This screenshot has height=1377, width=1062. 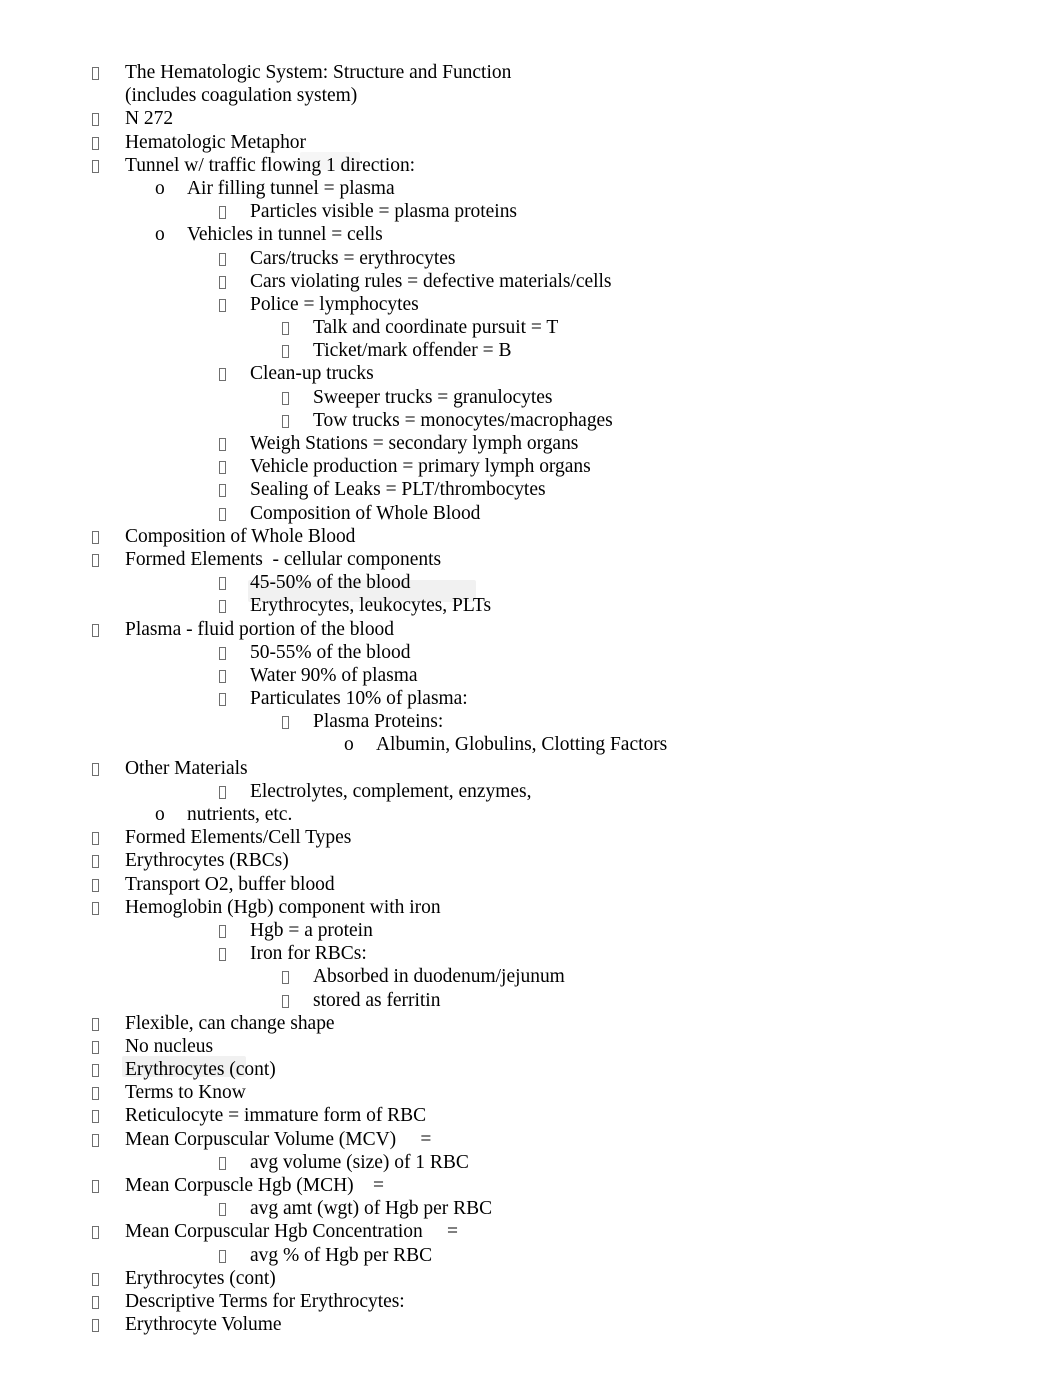 I want to click on outline-item: Cars/trucks = erythrocytes, so click(x=531, y=258).